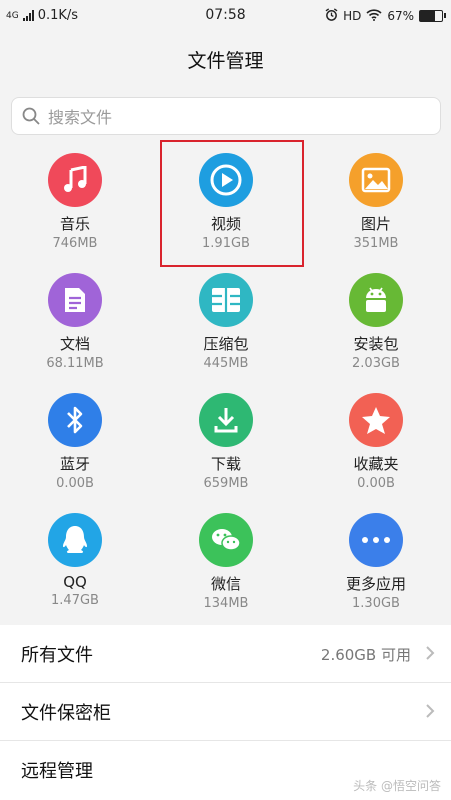 This screenshot has width=451, height=800. What do you see at coordinates (400, 16) in the screenshot?
I see `battery-percent: 67%` at bounding box center [400, 16].